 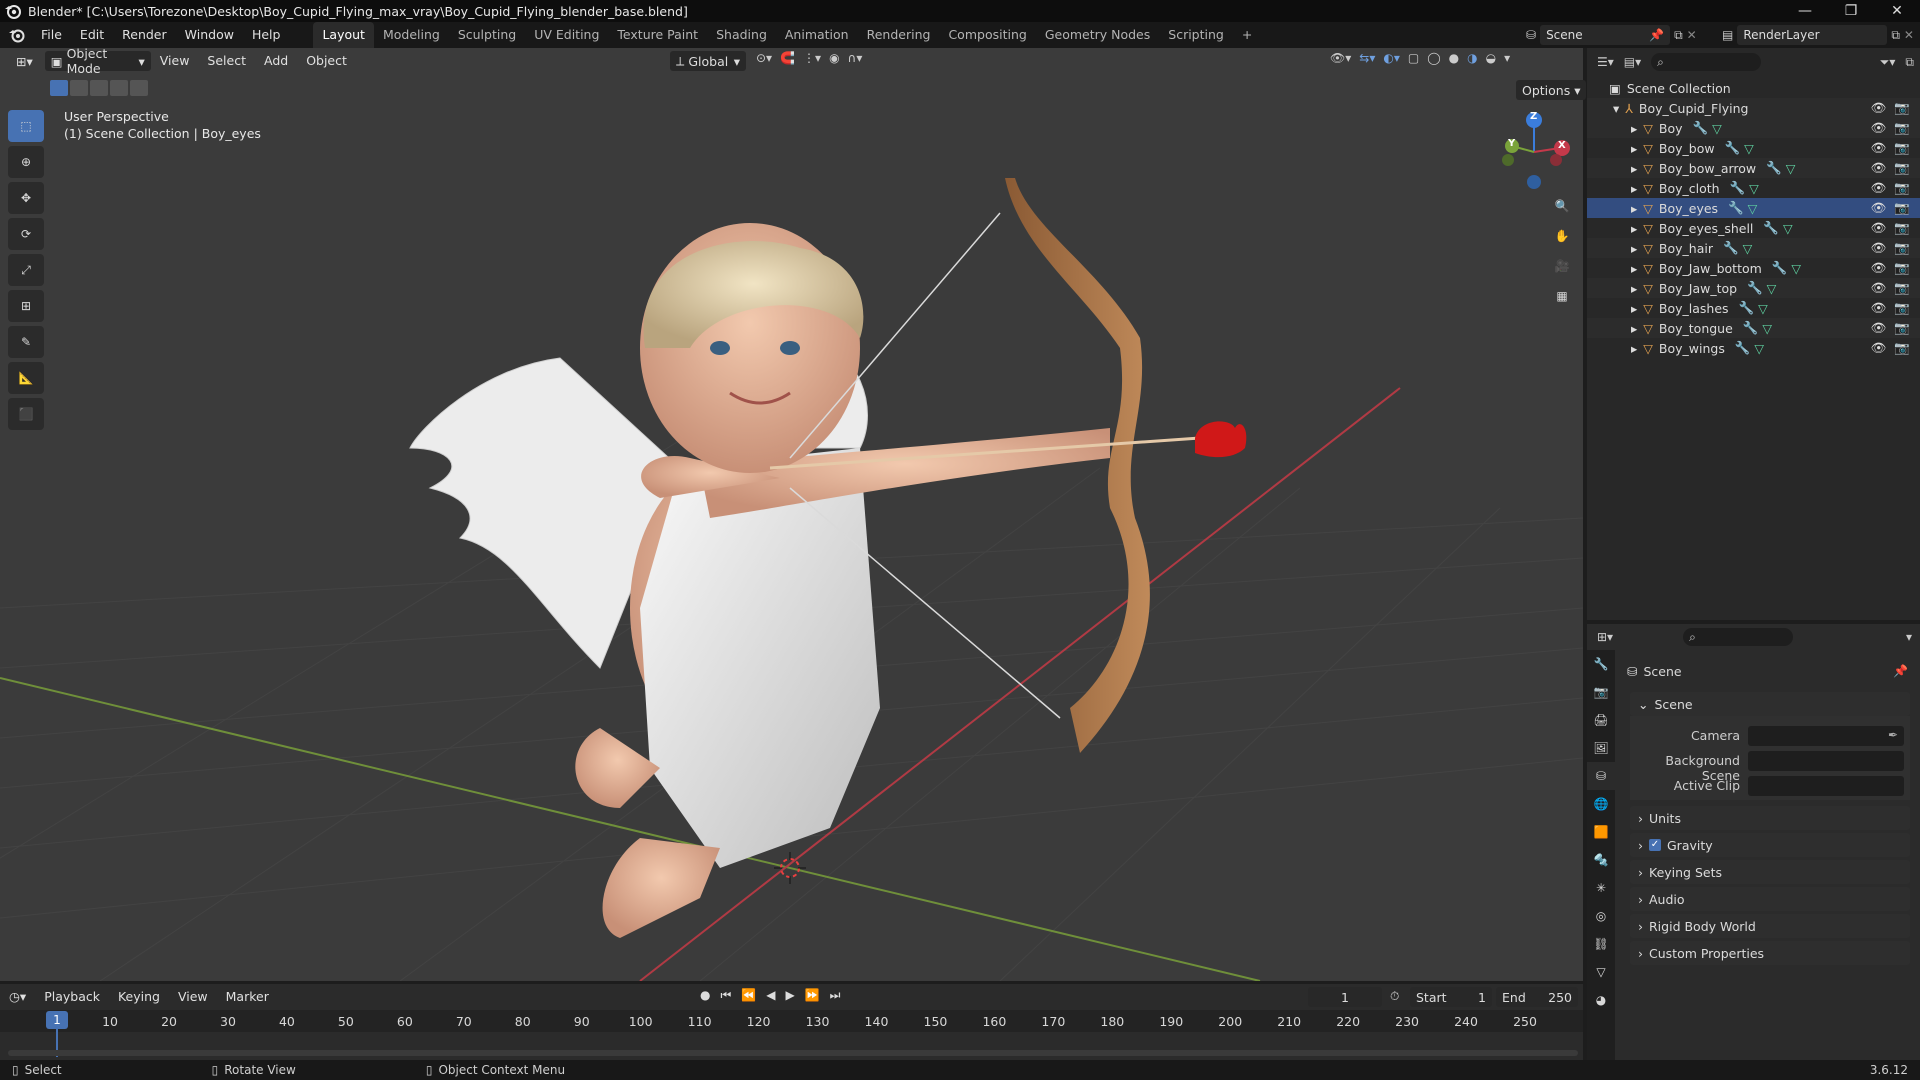 I want to click on falloff-icon: ∩▾, so click(x=855, y=58).